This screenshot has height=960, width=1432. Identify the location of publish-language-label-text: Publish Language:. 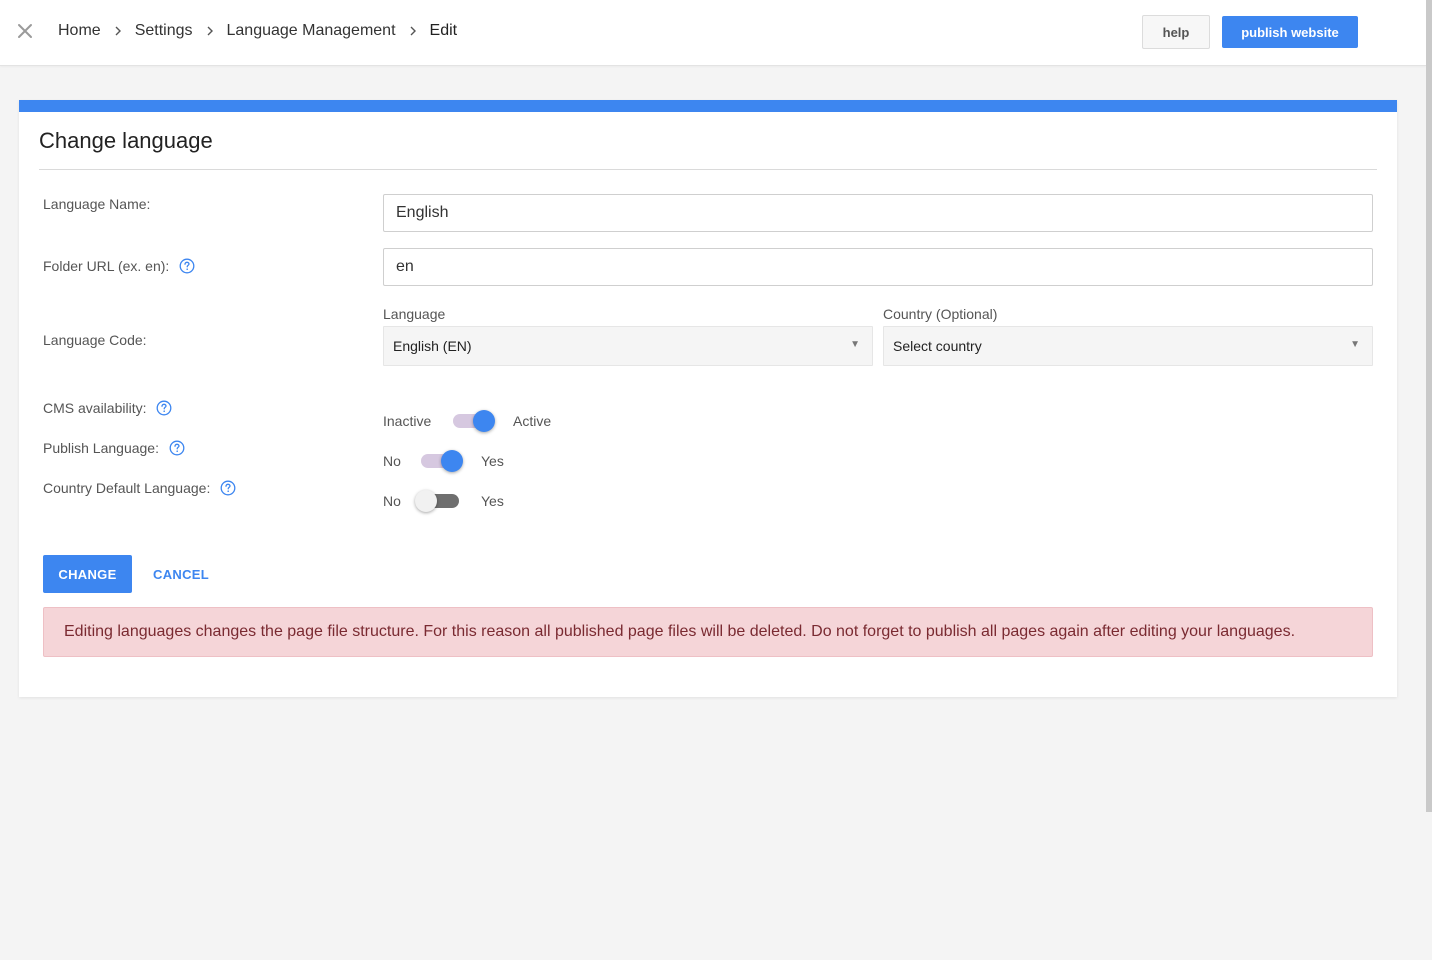
(101, 448).